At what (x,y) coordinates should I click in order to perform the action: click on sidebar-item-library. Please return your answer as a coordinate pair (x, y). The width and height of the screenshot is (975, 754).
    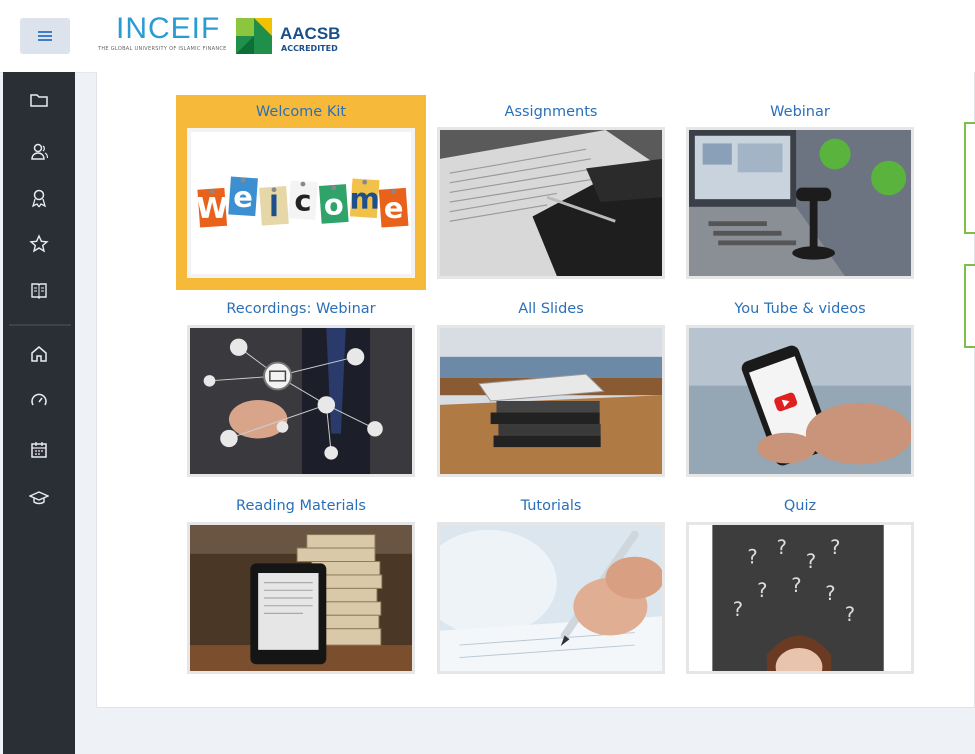
    Looking at the image, I should click on (39, 290).